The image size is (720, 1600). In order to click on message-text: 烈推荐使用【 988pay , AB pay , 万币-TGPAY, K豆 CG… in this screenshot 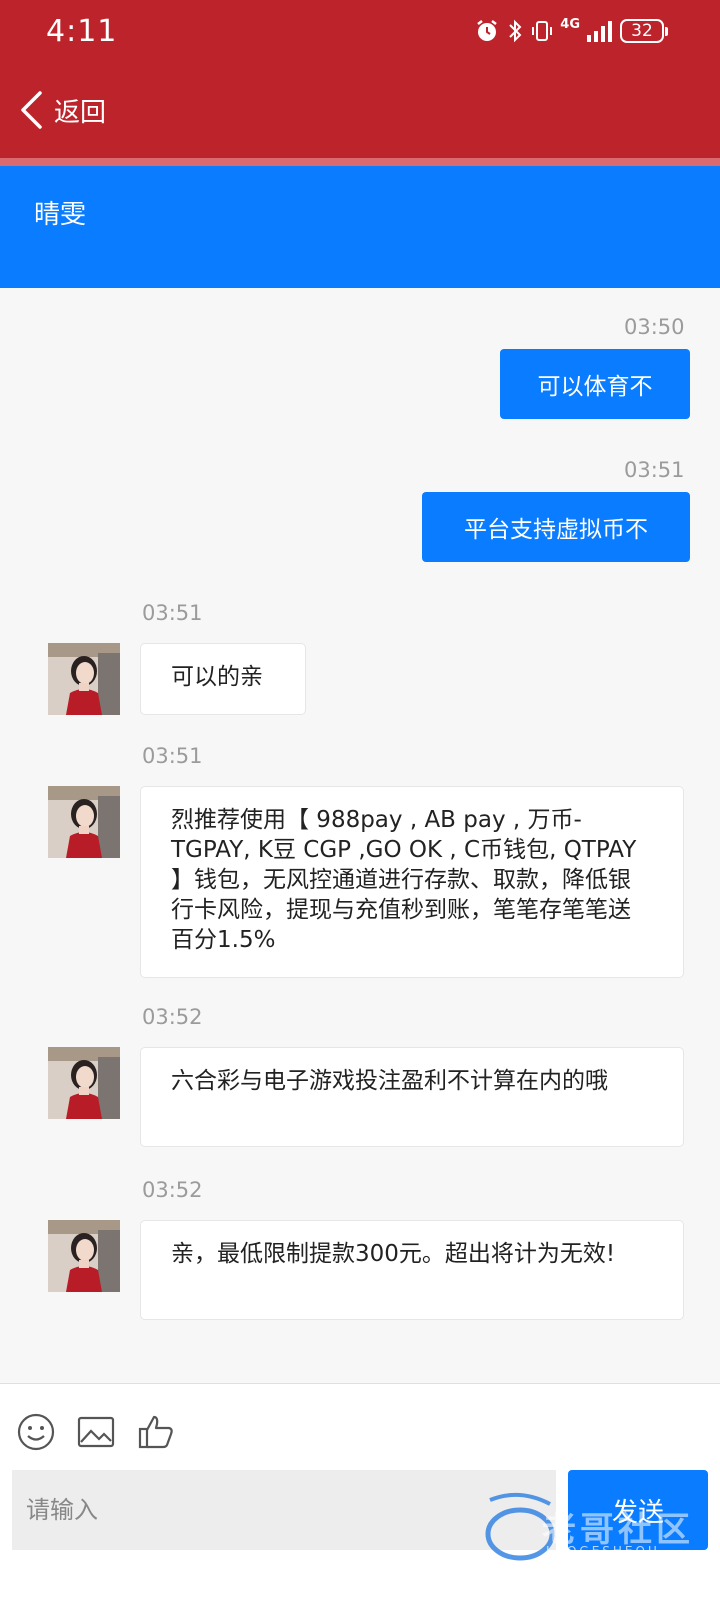, I will do `click(404, 880)`.